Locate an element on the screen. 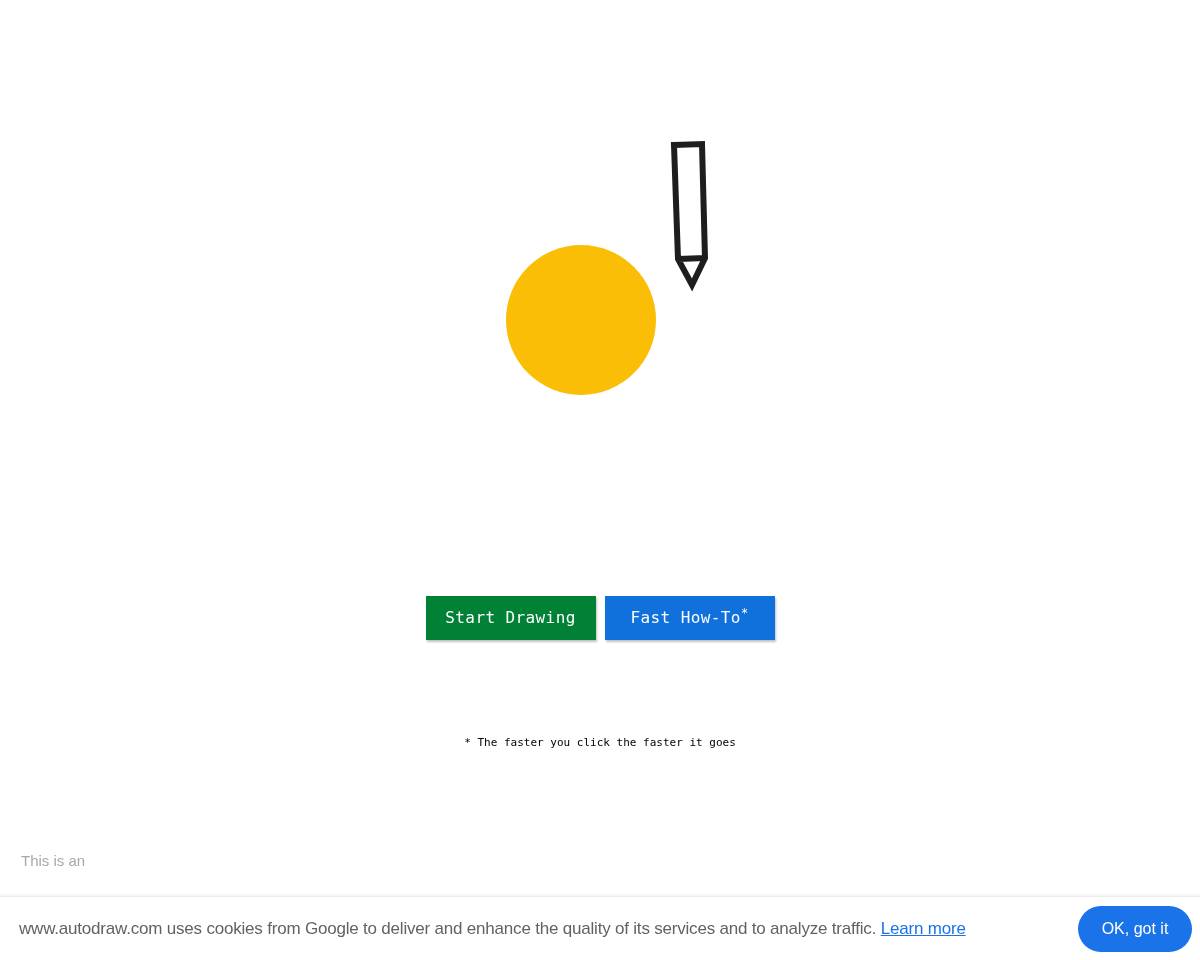 Image resolution: width=1200 pixels, height=960 pixels. how-to-button: Fast How-To$^{*}$ is located at coordinates (689, 618).